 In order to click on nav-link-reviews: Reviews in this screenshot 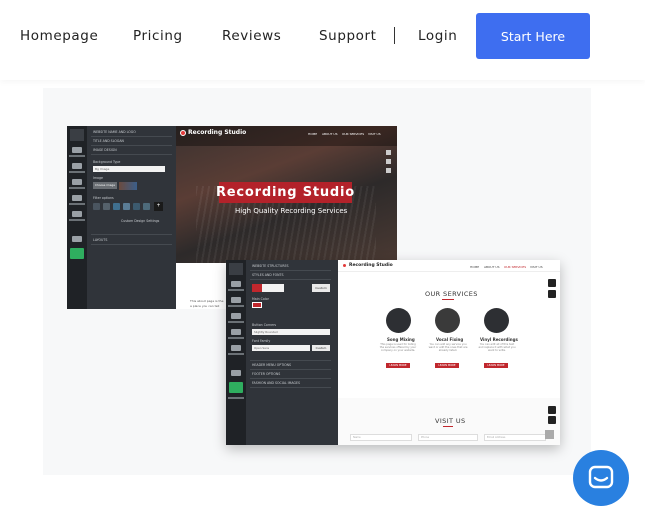, I will do `click(251, 36)`.